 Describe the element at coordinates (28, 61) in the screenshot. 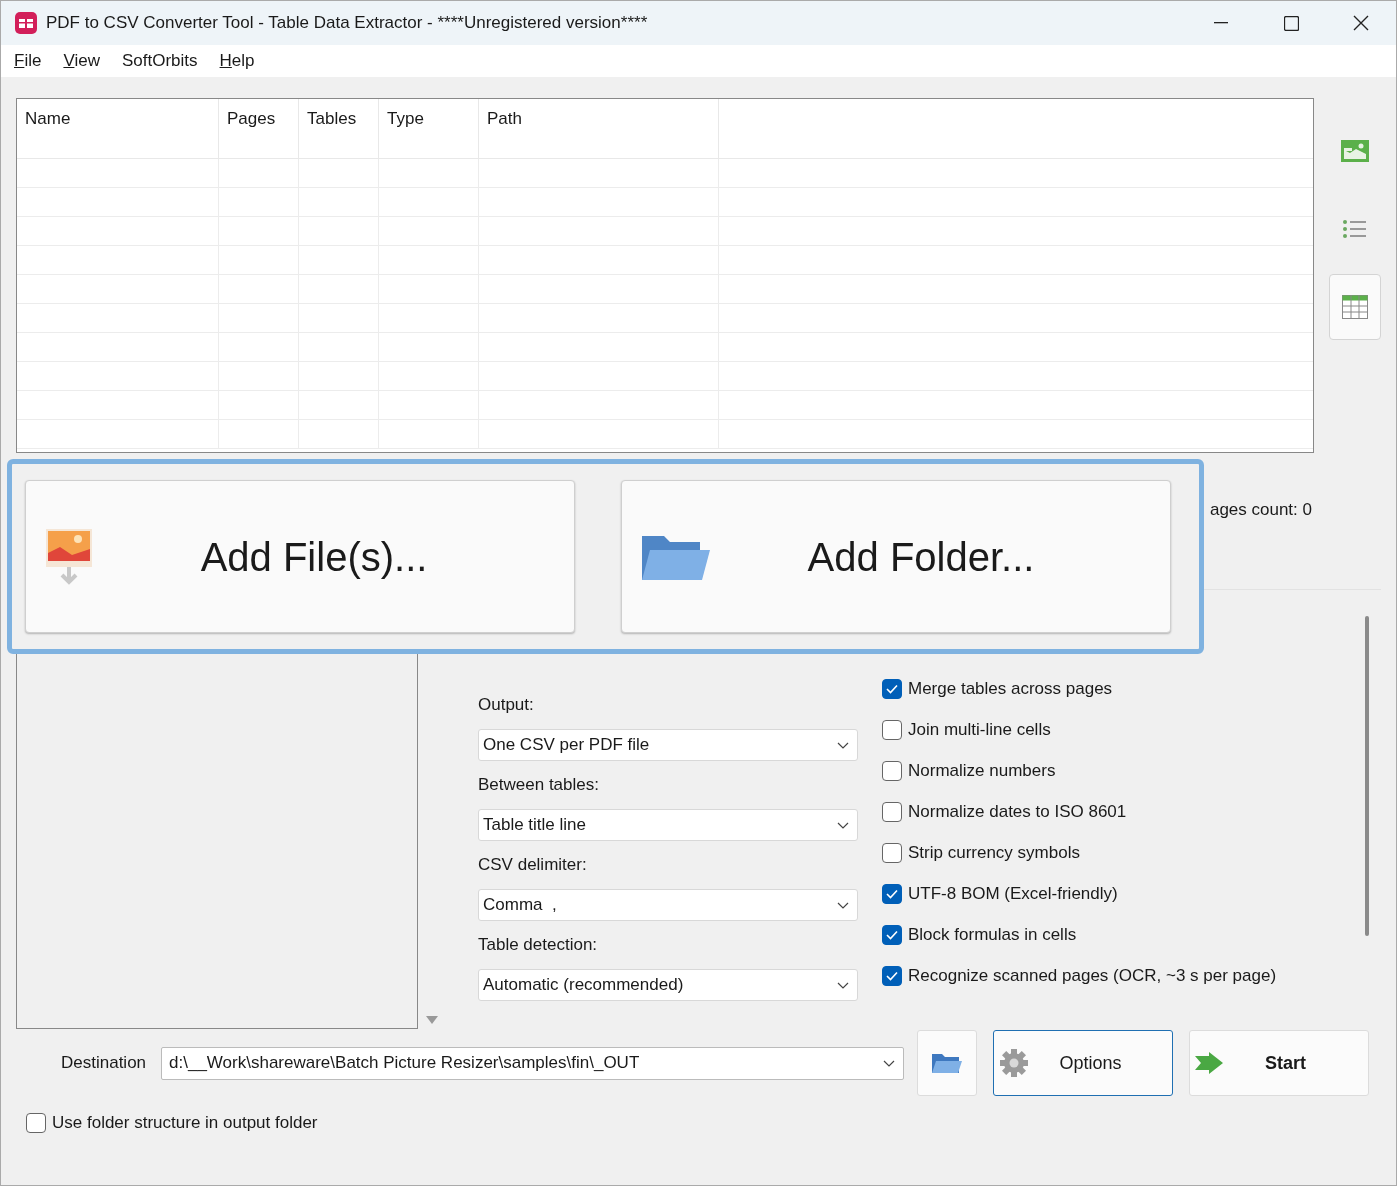

I see `menu-item: File` at that location.